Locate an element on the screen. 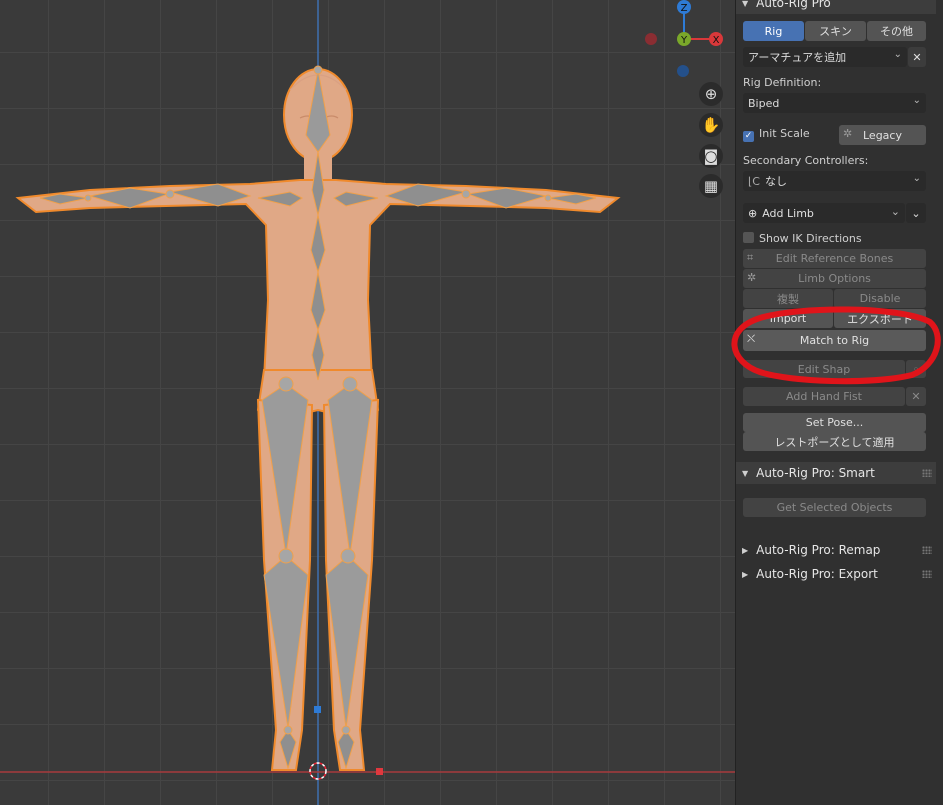 The height and width of the screenshot is (805, 943). svg-text: X is located at coordinates (716, 40).